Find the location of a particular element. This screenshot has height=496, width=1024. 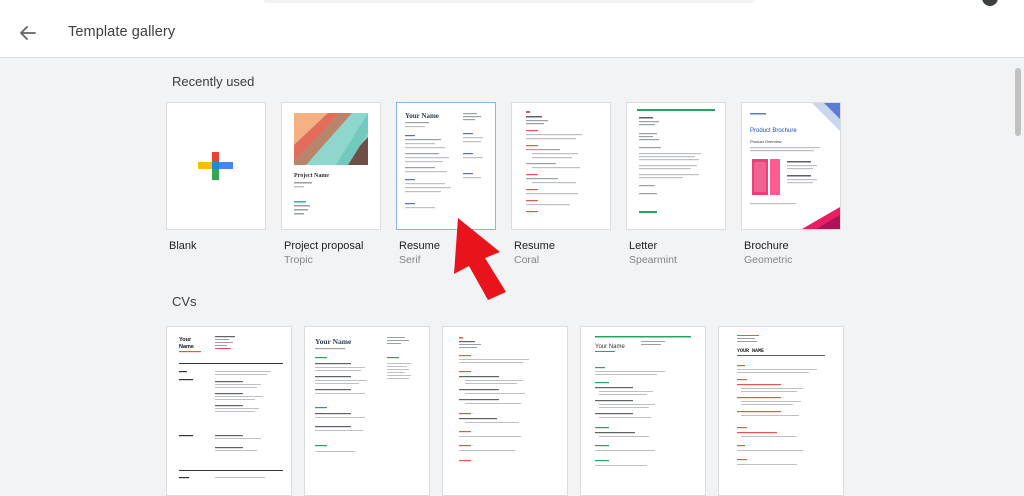

scrollbar-thumb is located at coordinates (1018, 102).